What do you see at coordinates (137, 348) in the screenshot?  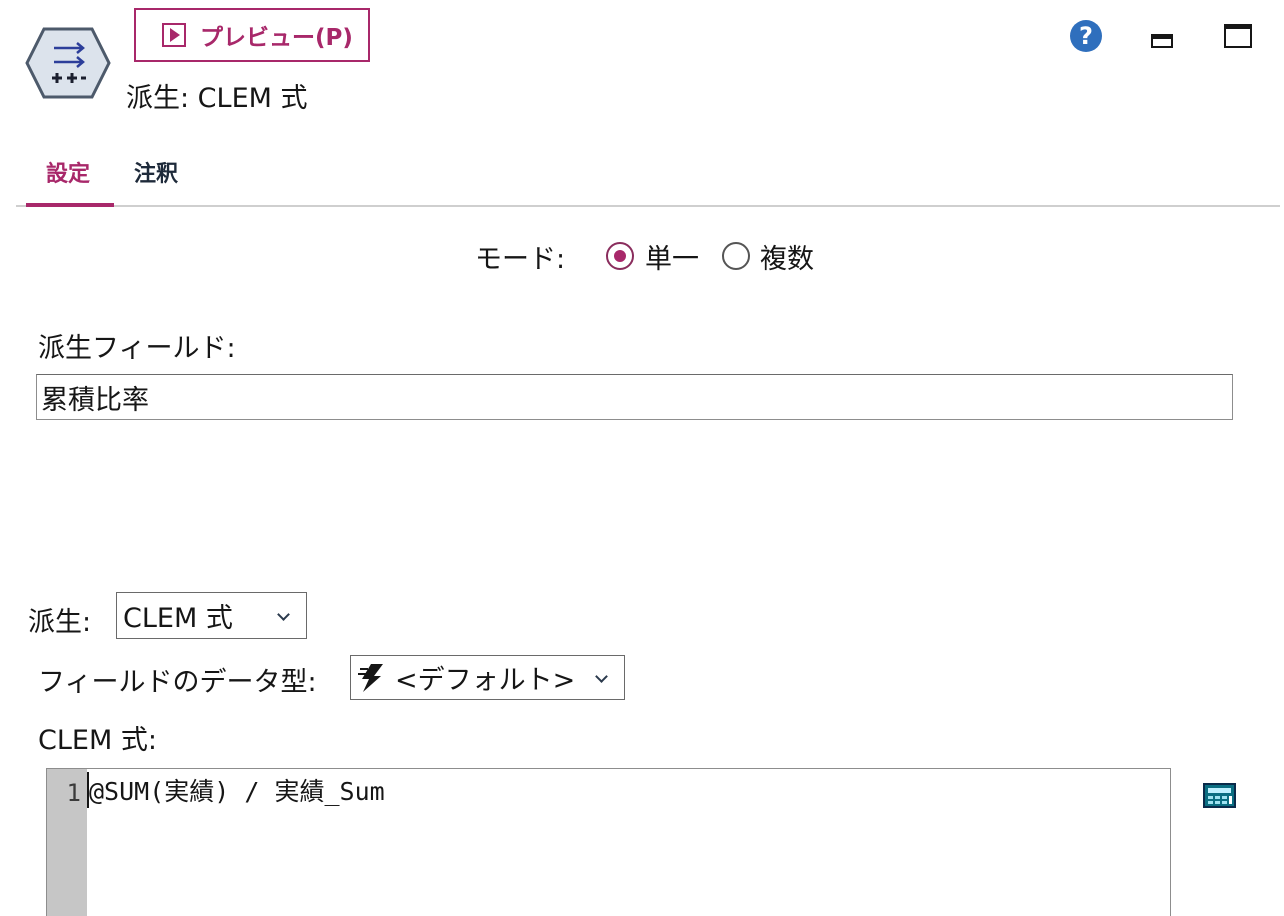 I see `derive-field-label: 派生フィールド:` at bounding box center [137, 348].